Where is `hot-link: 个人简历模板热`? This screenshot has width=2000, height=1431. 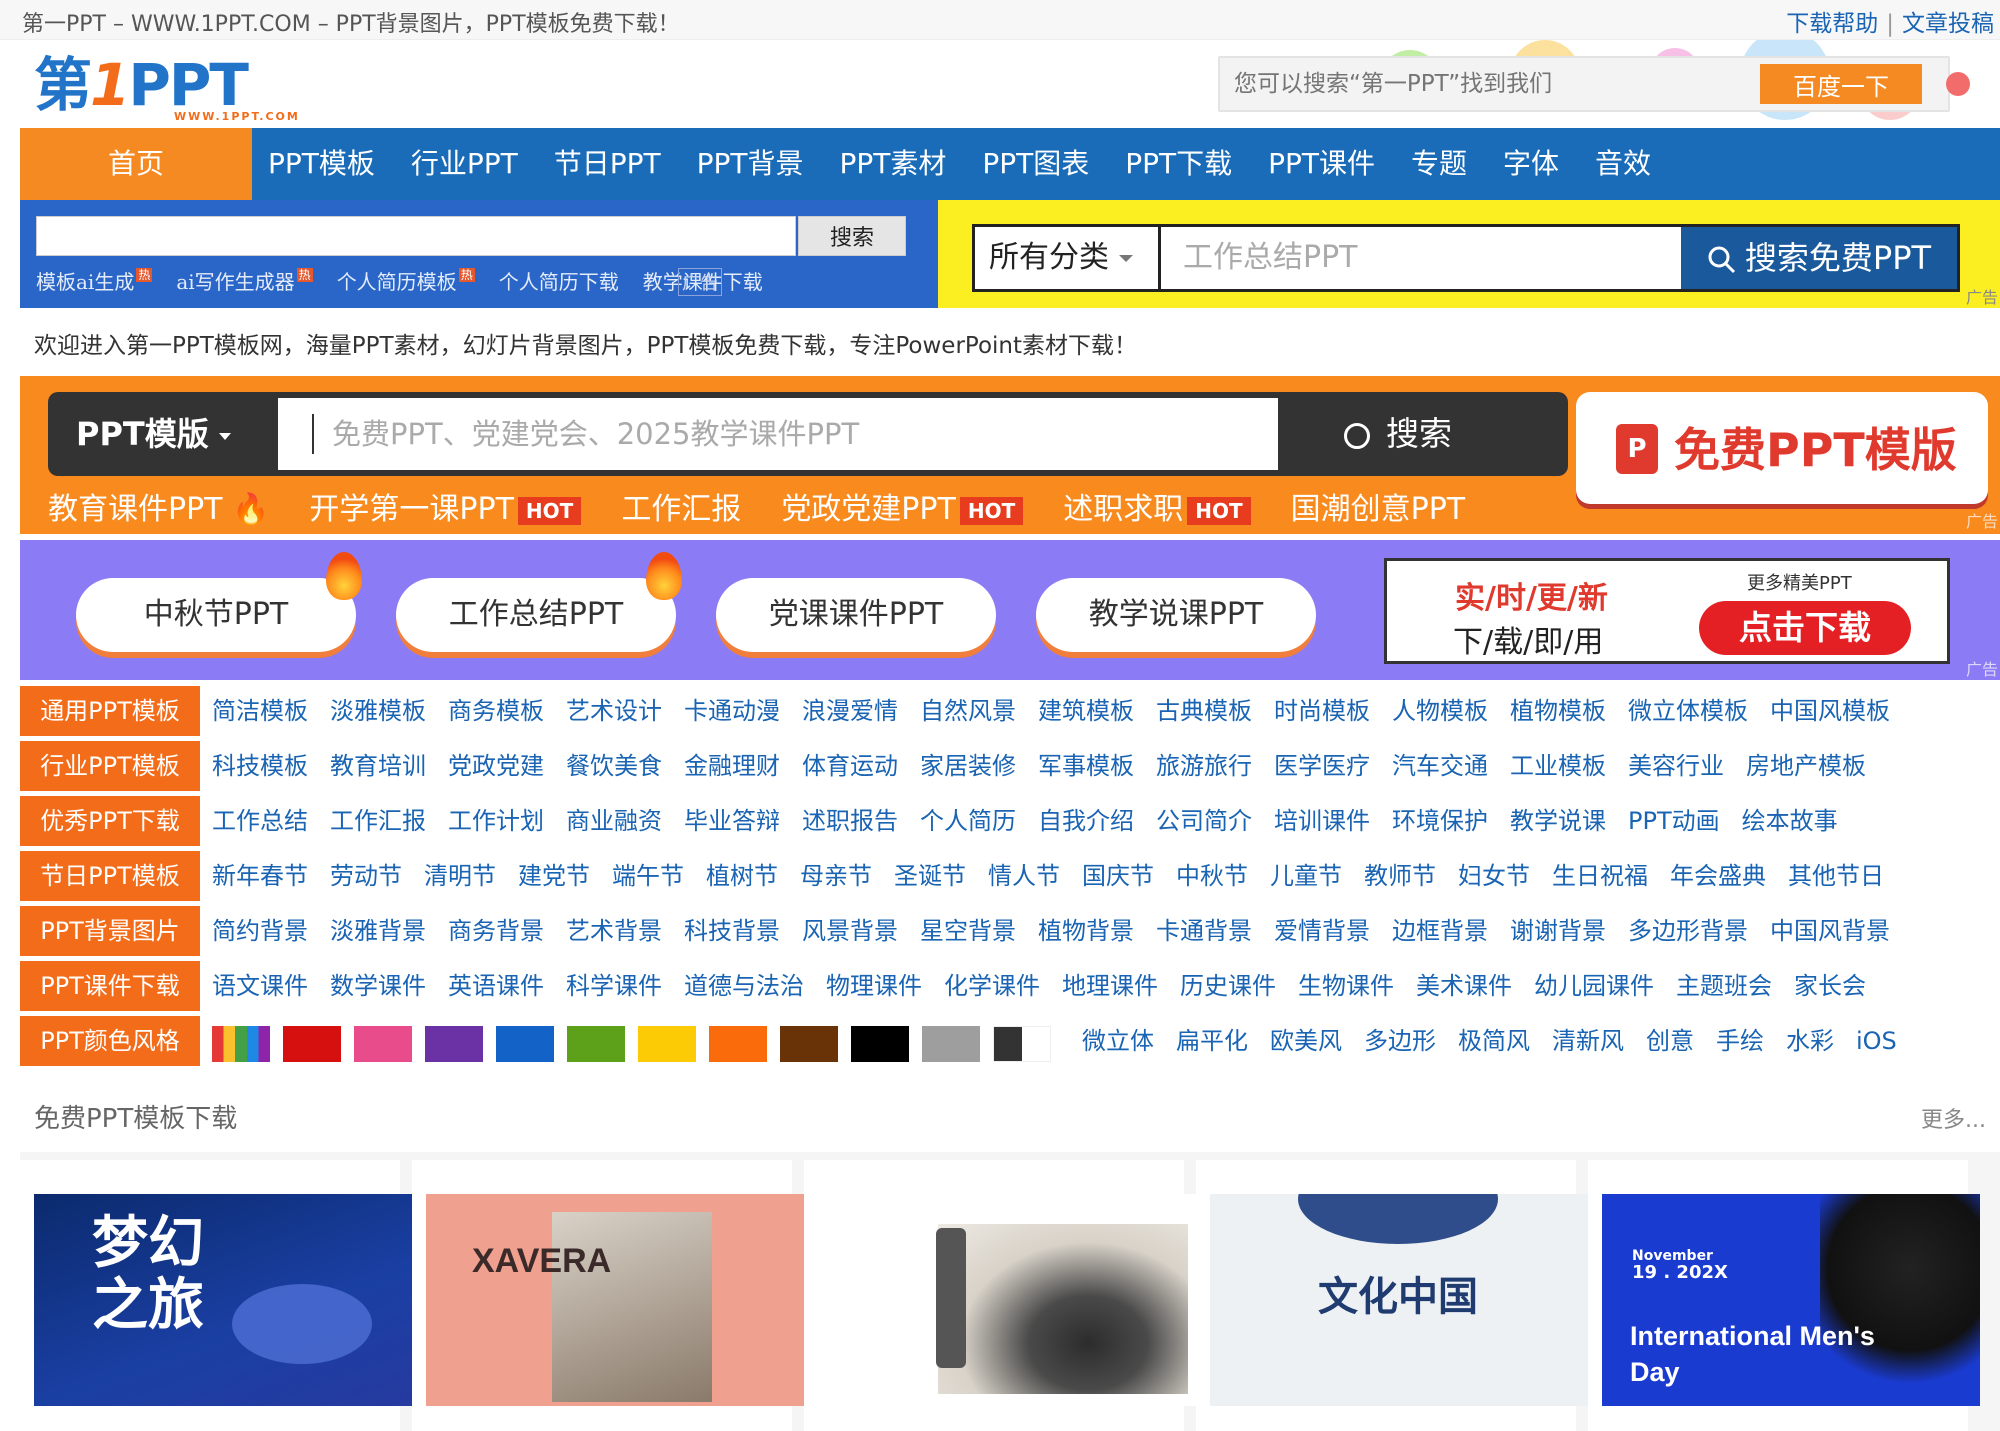 hot-link: 个人简历模板热 is located at coordinates (406, 280).